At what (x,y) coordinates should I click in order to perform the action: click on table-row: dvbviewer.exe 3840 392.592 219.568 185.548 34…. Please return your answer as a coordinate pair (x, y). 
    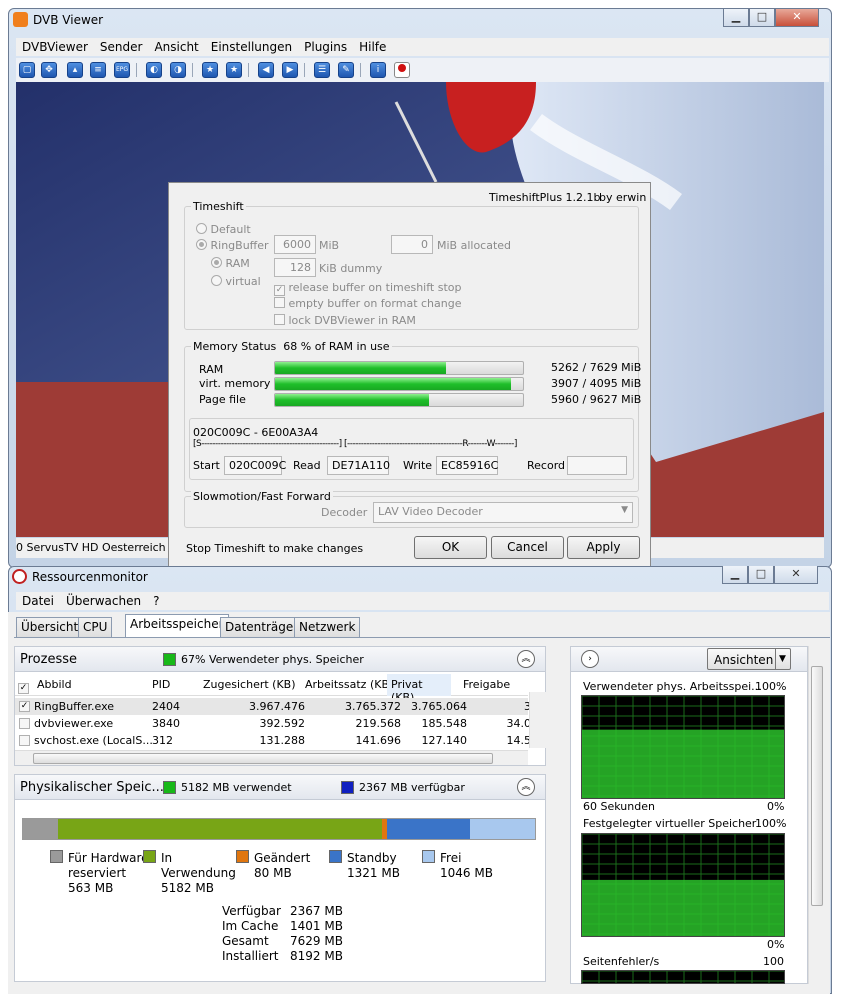
    Looking at the image, I should click on (280, 723).